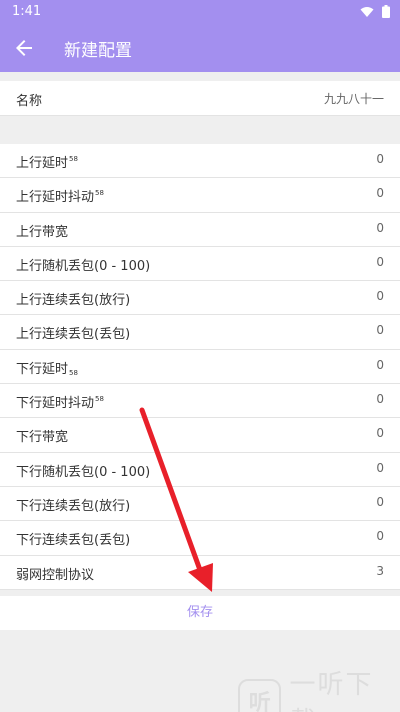 Image resolution: width=400 pixels, height=712 pixels. Describe the element at coordinates (200, 435) in the screenshot. I see `setting-row: 下行带宽 0` at that location.